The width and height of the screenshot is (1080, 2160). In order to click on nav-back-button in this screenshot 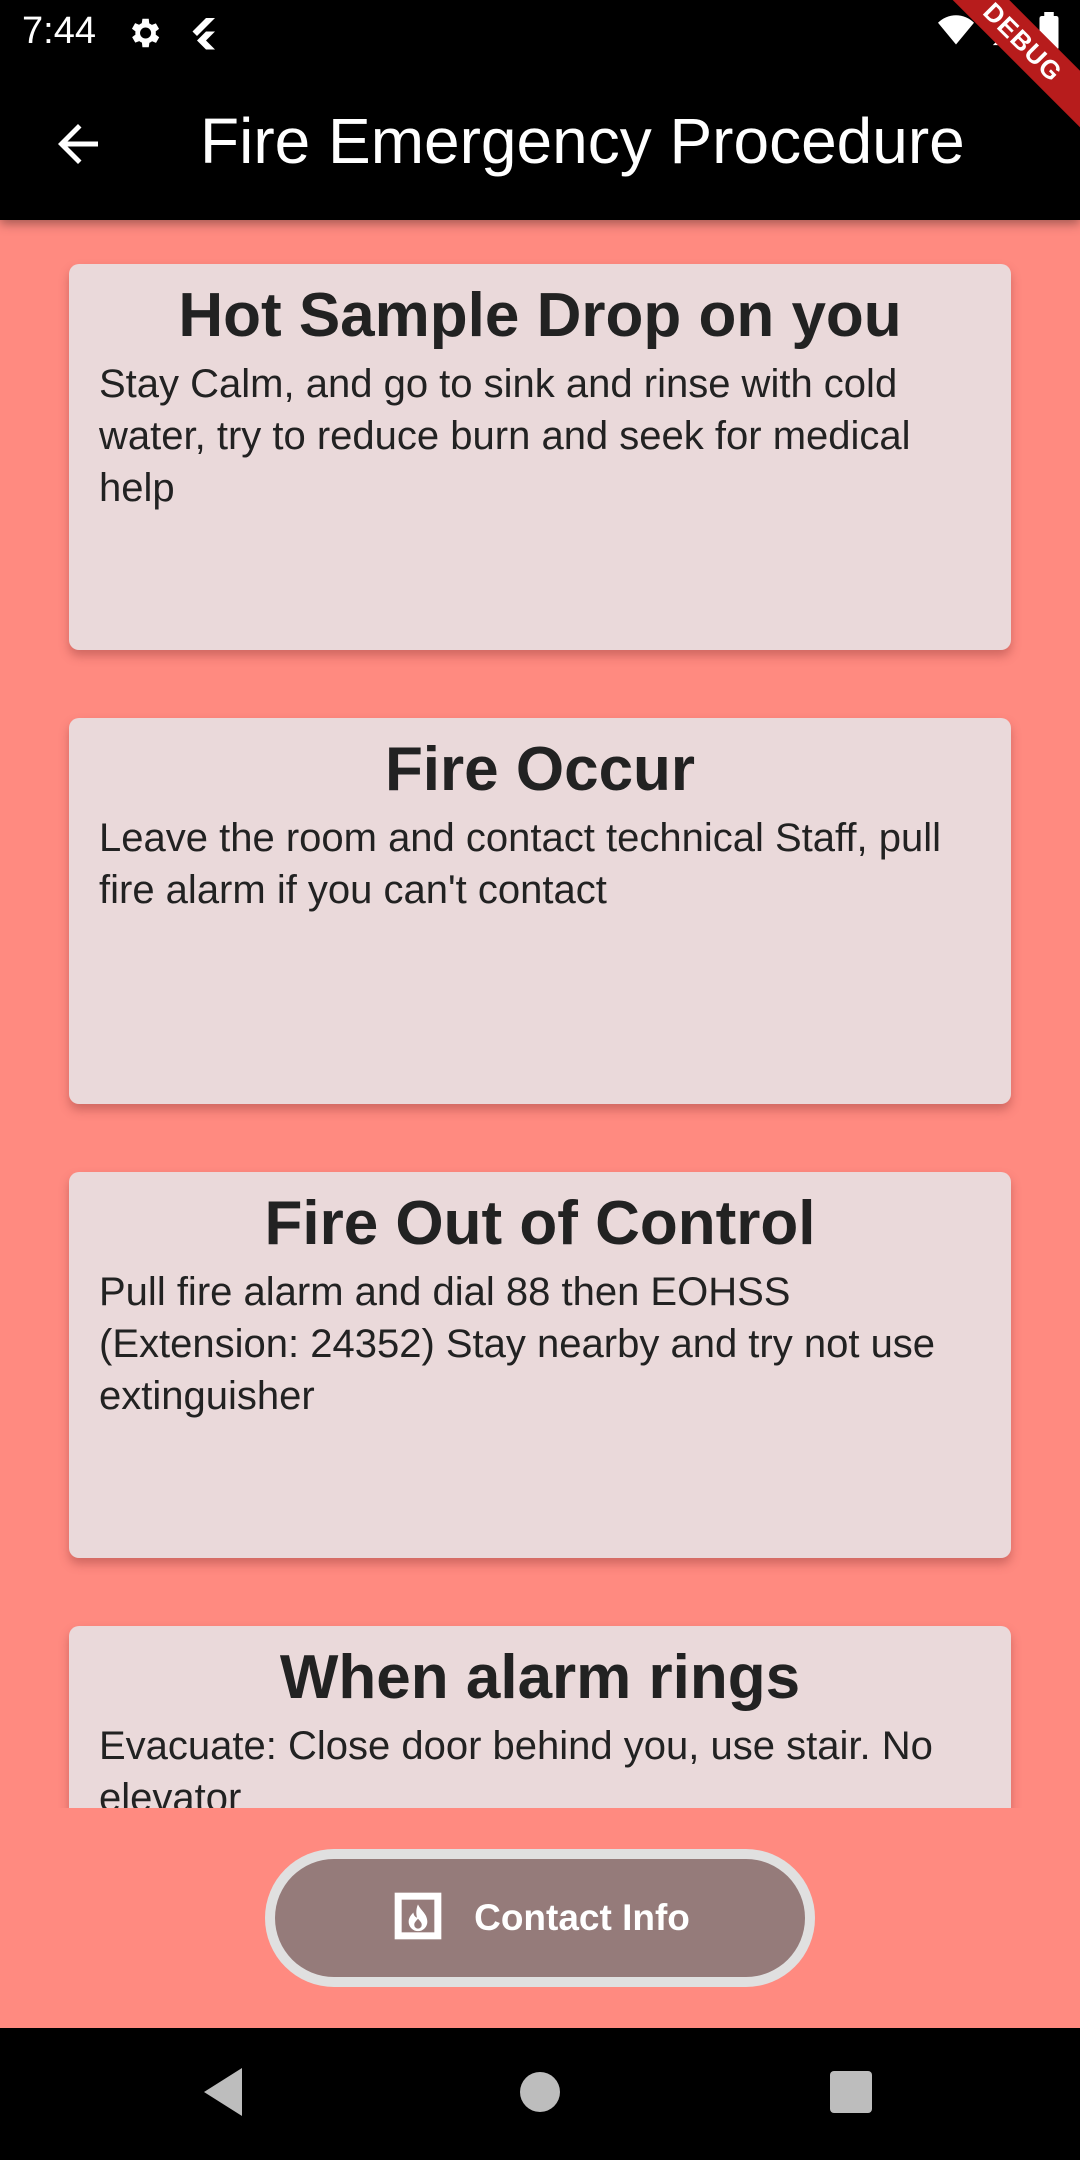, I will do `click(223, 2094)`.